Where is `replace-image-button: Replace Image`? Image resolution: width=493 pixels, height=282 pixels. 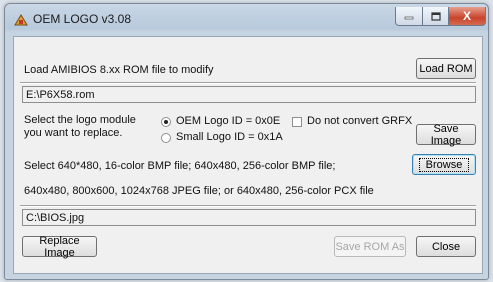
replace-image-button: Replace Image is located at coordinates (59, 246).